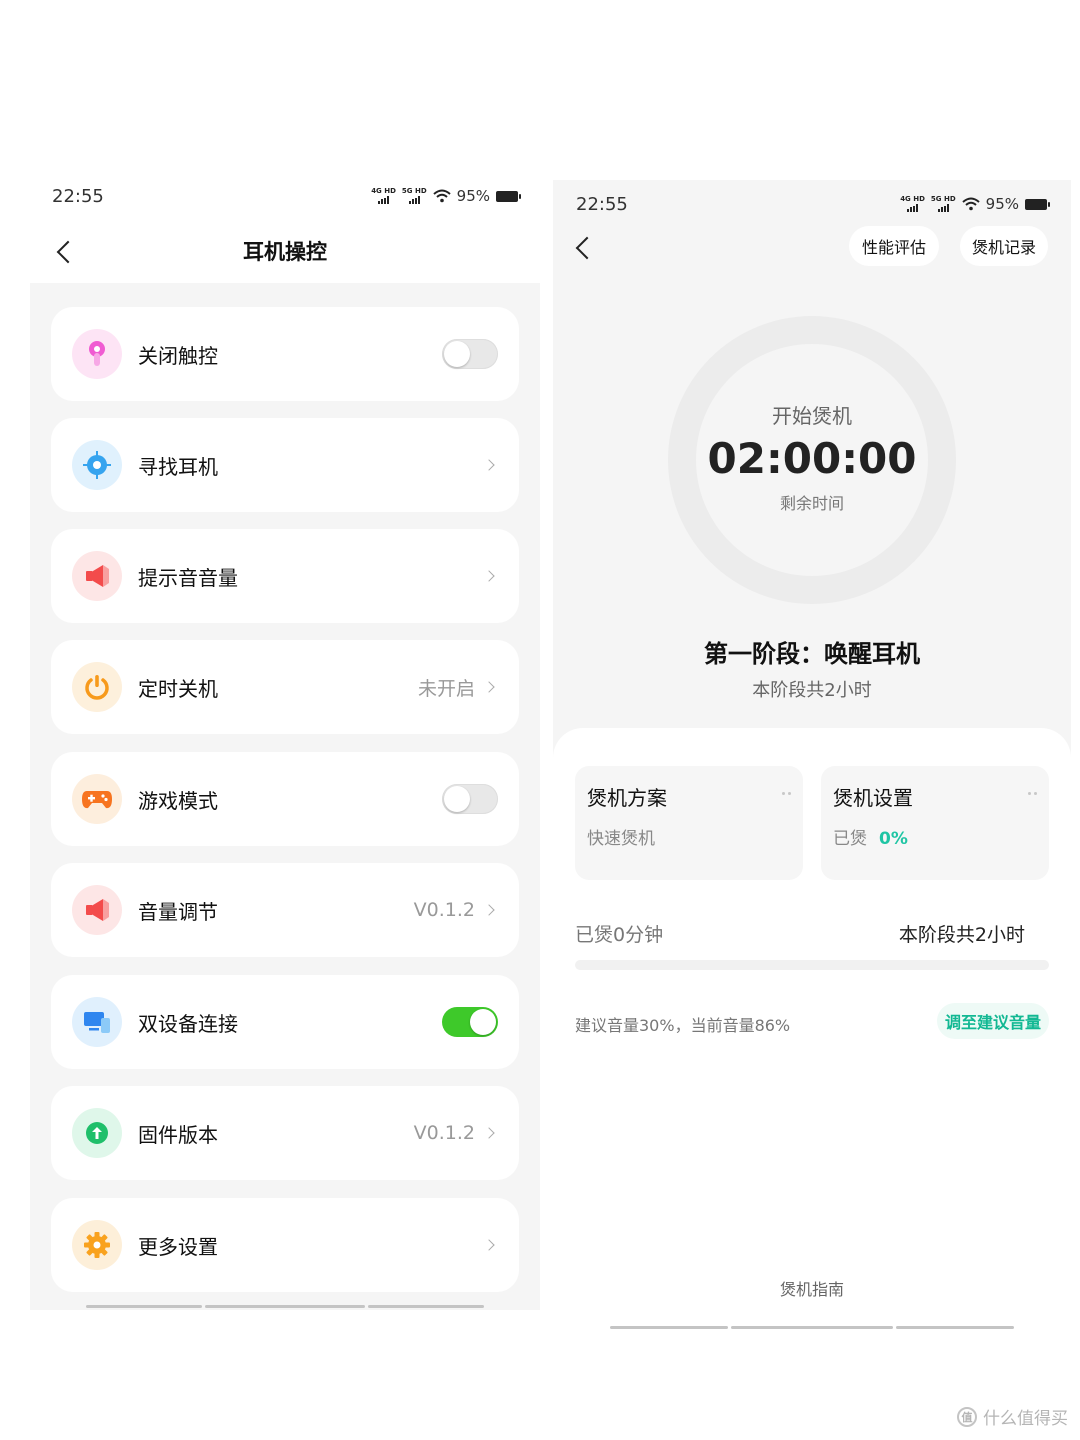  Describe the element at coordinates (285, 1022) in the screenshot. I see `setting-item-dual-device: 双设备连接` at that location.